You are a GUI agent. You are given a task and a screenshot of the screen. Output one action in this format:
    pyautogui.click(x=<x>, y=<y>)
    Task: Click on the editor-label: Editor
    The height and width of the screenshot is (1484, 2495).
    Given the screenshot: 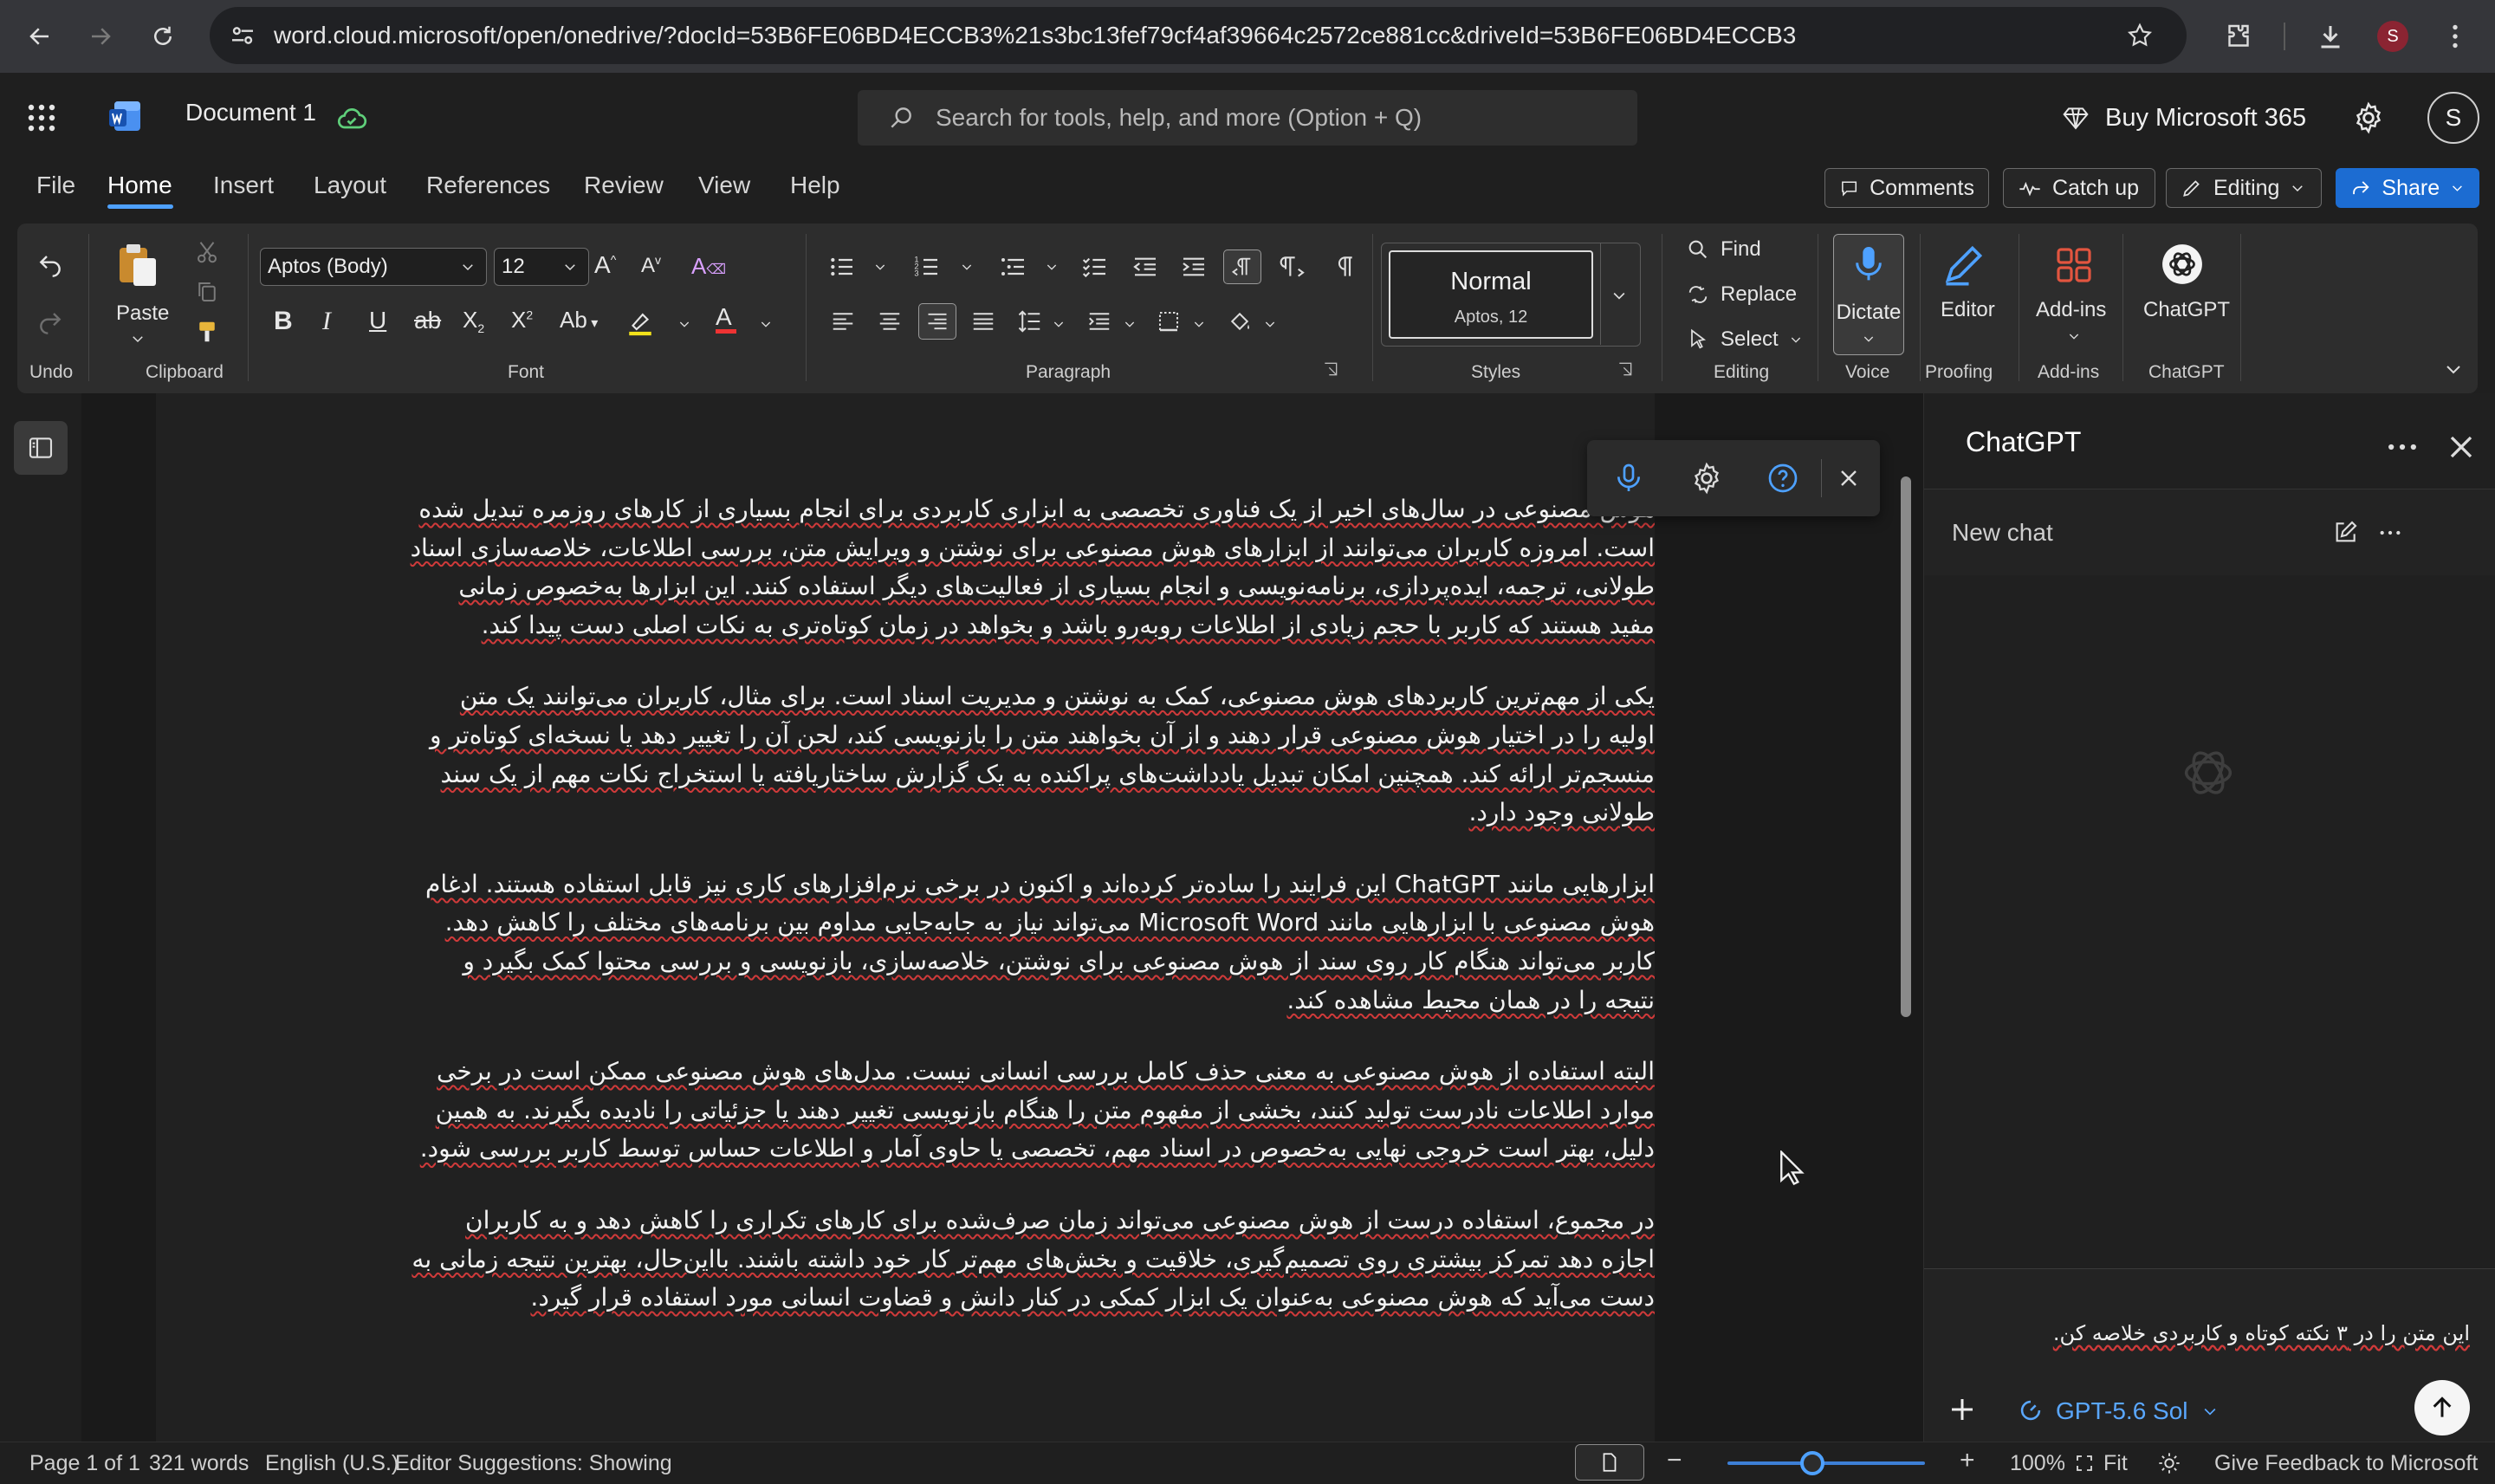 What is the action you would take?
    pyautogui.click(x=1968, y=310)
    